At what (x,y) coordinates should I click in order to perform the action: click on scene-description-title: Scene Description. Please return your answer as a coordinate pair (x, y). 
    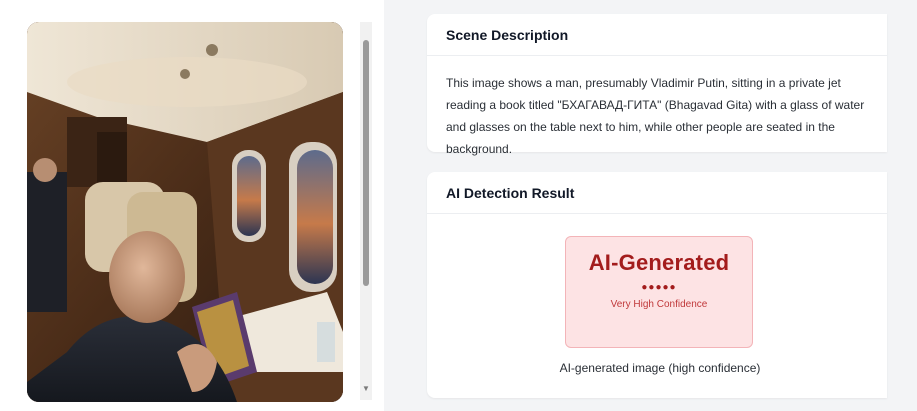
    Looking at the image, I should click on (507, 34).